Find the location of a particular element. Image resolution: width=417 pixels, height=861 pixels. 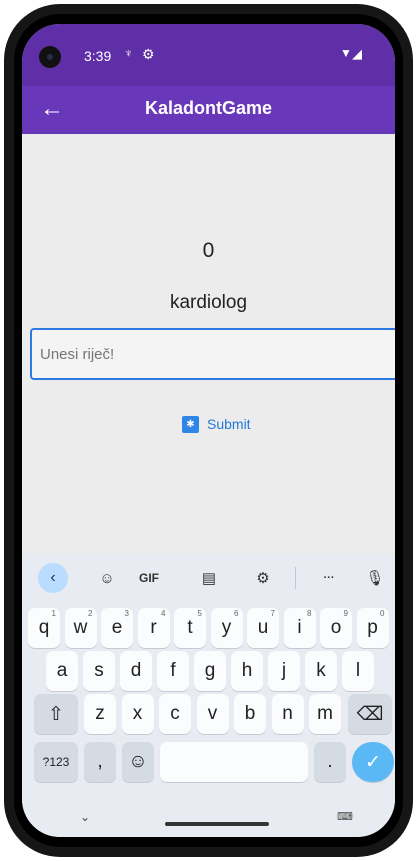

usb-debug-icon: ♆ is located at coordinates (128, 53).